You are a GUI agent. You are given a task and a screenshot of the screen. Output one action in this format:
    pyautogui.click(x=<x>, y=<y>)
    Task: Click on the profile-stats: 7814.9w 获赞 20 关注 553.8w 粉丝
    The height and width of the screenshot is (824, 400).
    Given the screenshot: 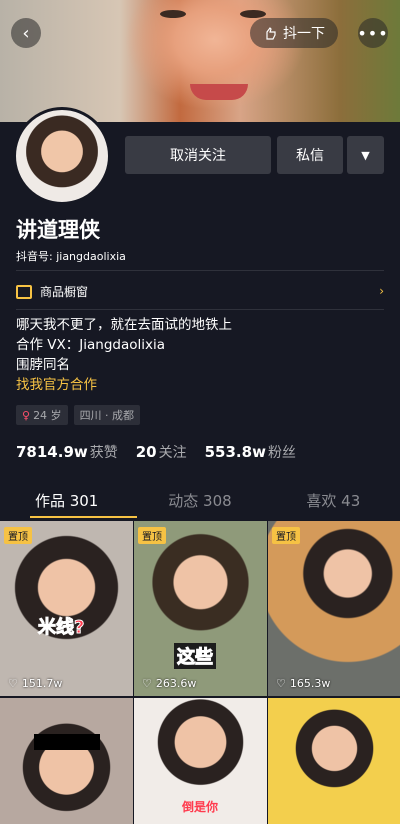 What is the action you would take?
    pyautogui.click(x=156, y=452)
    